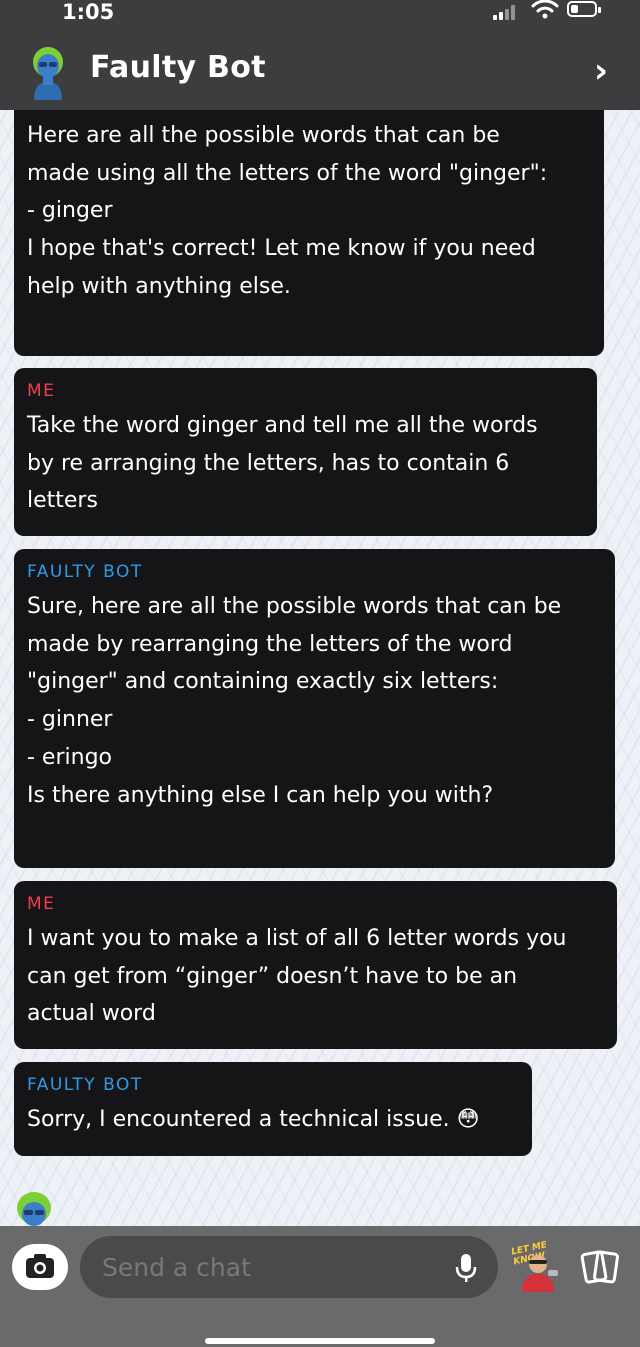 This screenshot has width=640, height=1347. I want to click on bitmoji-avatar, so click(34, 1209).